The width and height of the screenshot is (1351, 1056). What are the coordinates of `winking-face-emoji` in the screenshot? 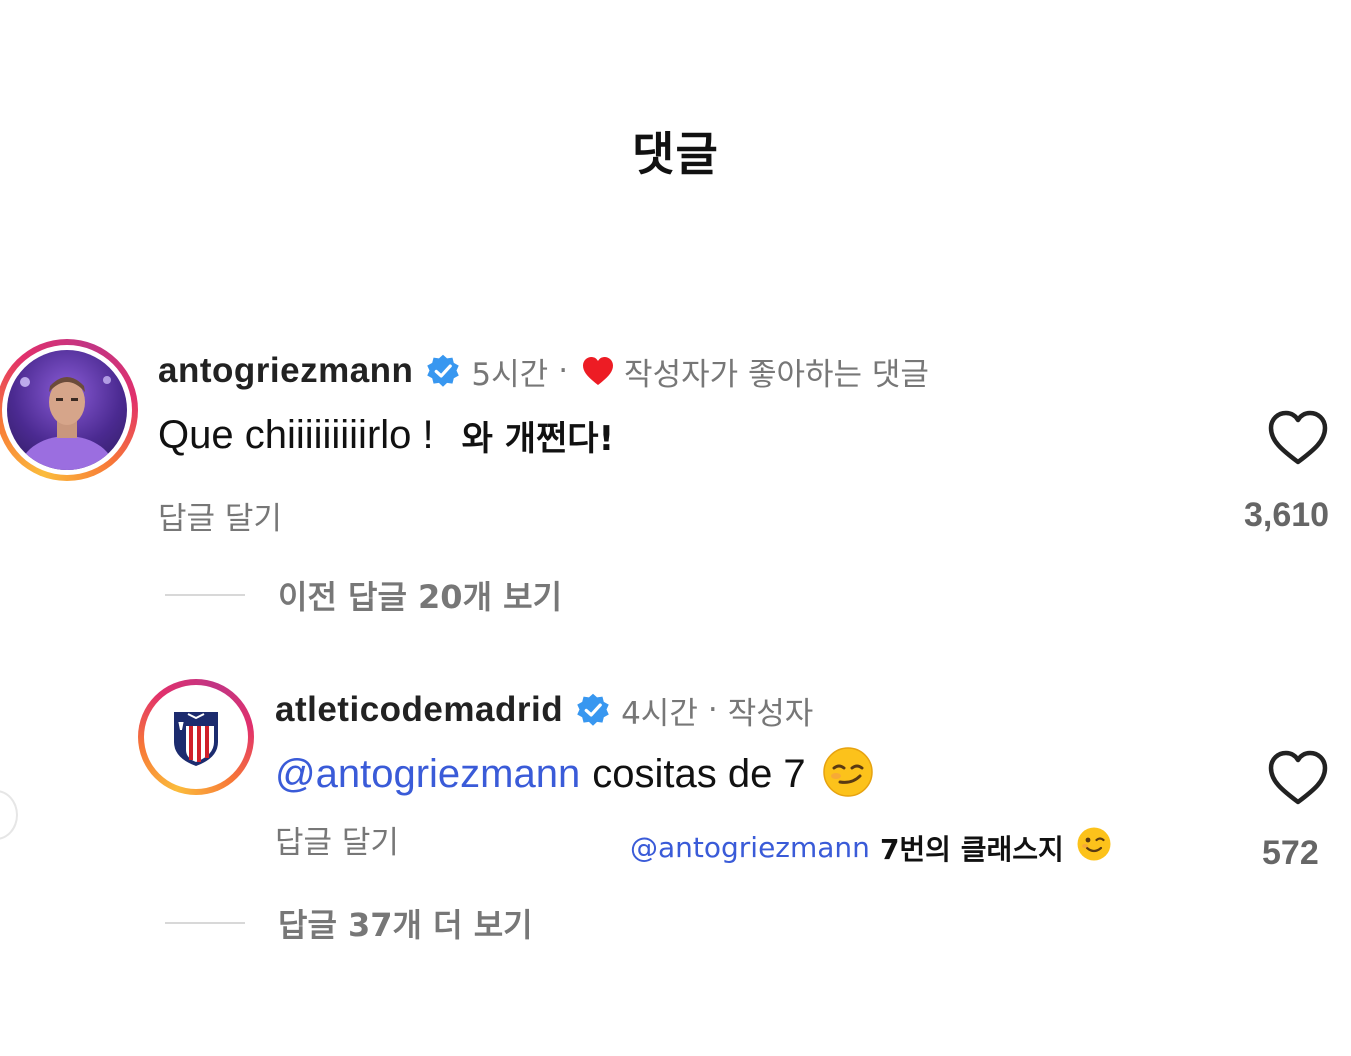 It's located at (1094, 847).